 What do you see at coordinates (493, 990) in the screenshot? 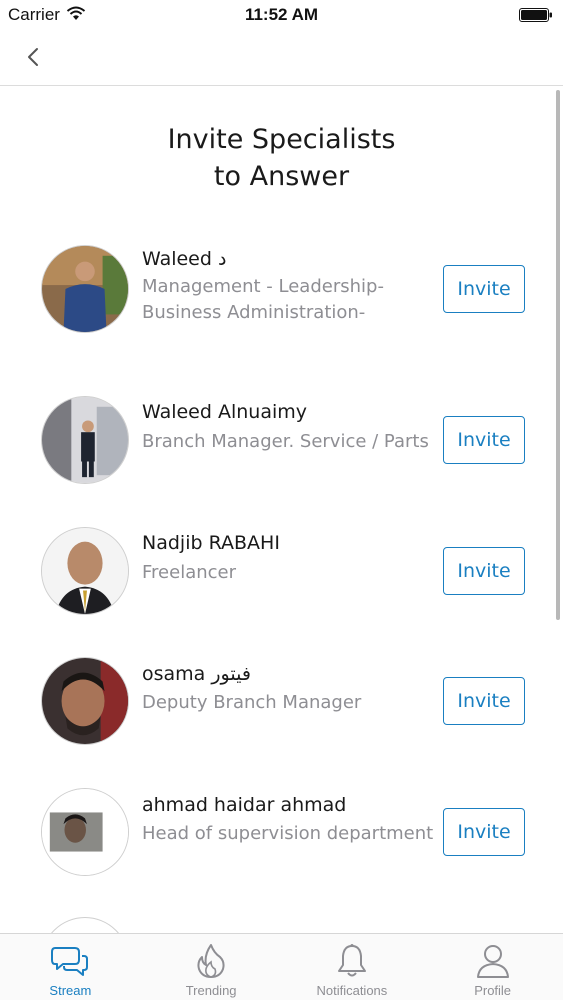
I see `tab-label: Profile` at bounding box center [493, 990].